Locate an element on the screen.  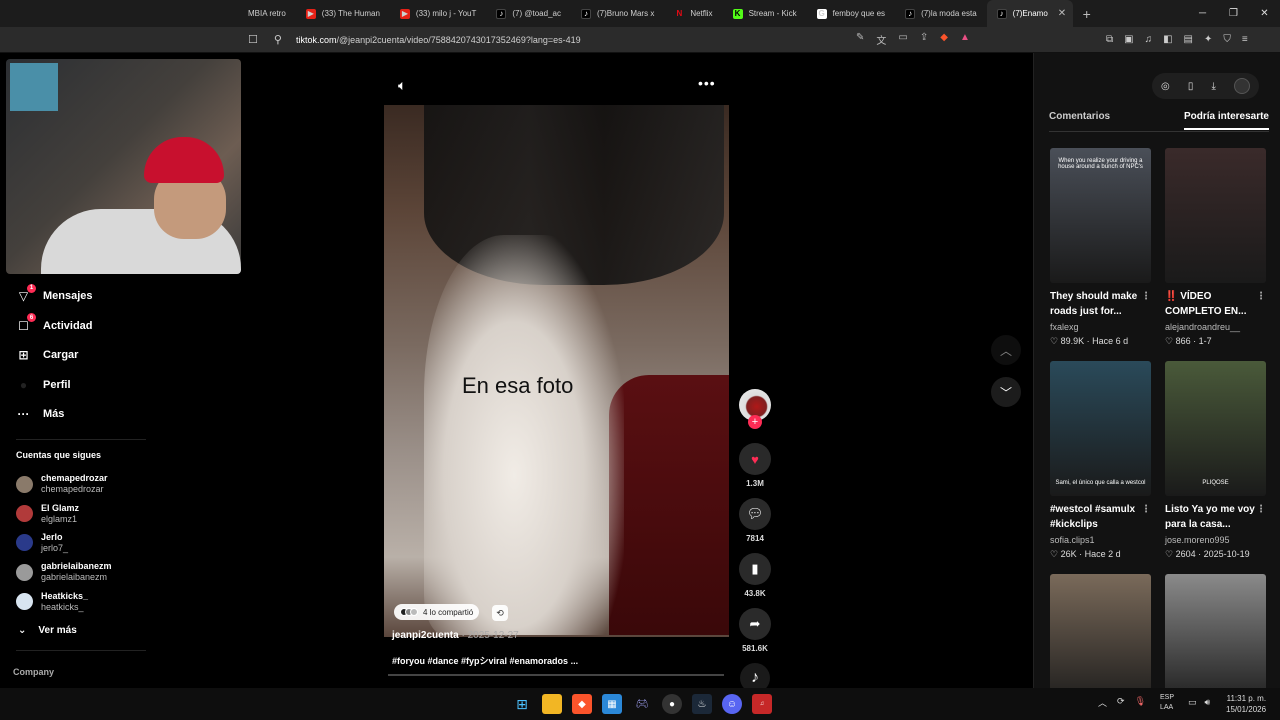
rewards-icon: ▲ is located at coordinates (965, 39).